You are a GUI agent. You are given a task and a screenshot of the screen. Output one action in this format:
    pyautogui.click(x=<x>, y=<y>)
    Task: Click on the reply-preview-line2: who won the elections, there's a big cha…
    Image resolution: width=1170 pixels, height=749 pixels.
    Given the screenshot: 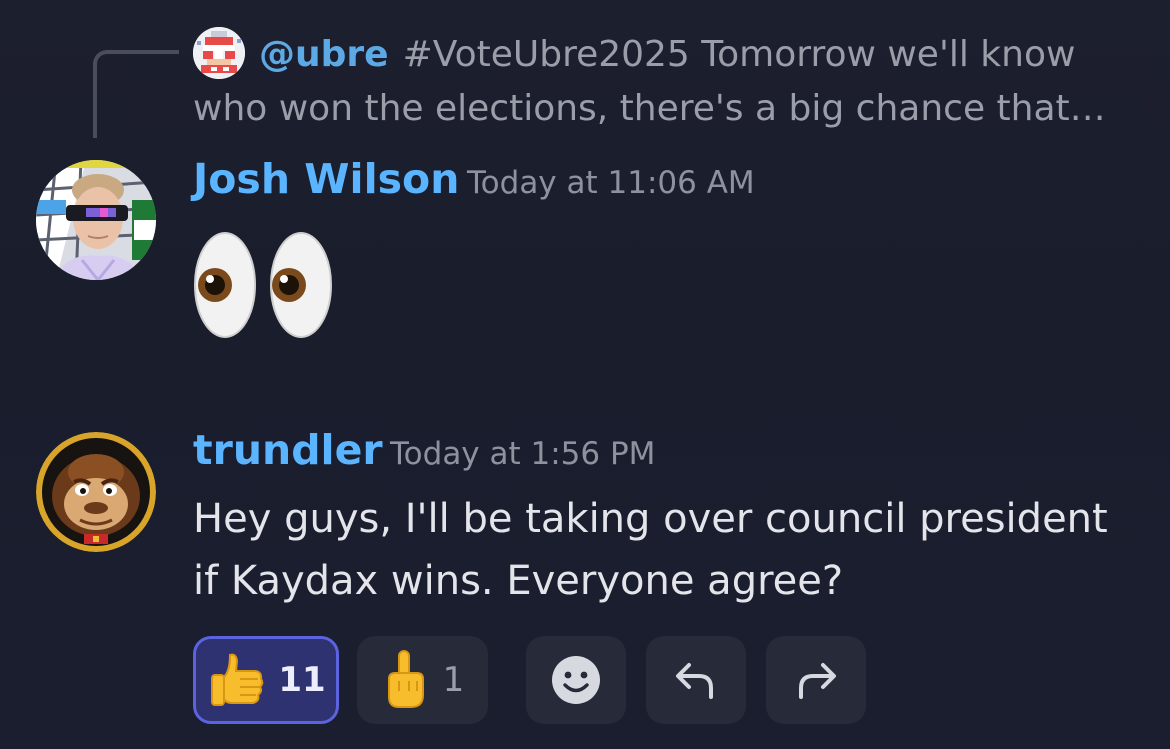 What is the action you would take?
    pyautogui.click(x=650, y=108)
    